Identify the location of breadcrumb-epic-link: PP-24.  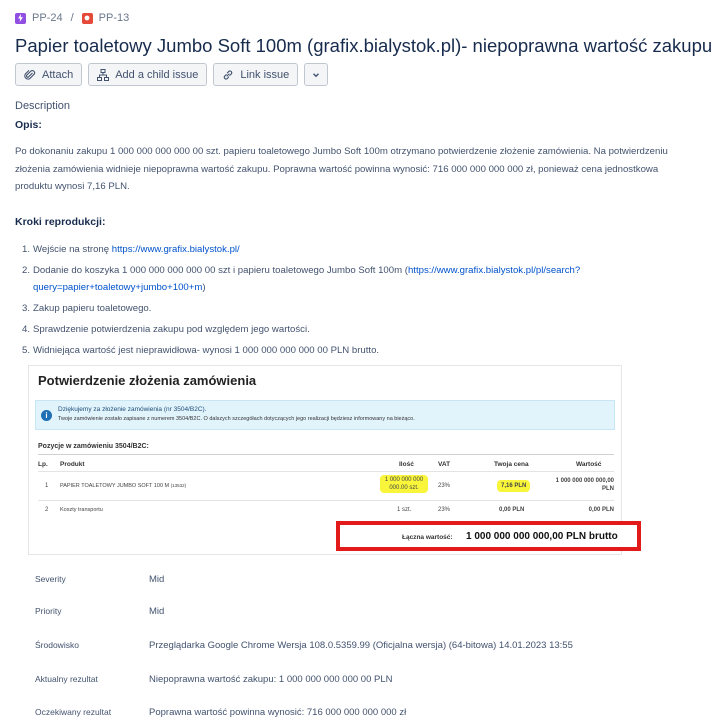
(39, 18).